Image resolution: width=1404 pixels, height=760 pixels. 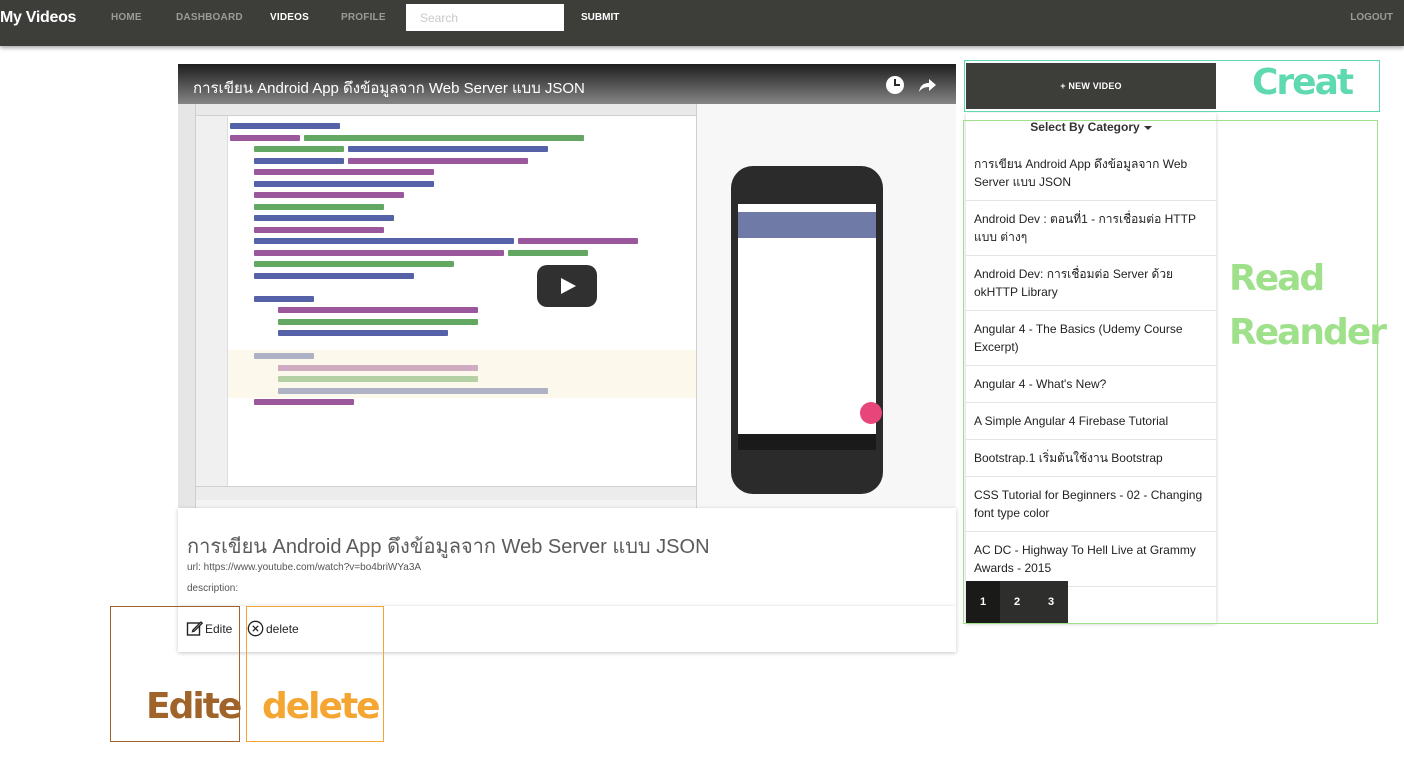 I want to click on nav-home: HOME, so click(x=126, y=17).